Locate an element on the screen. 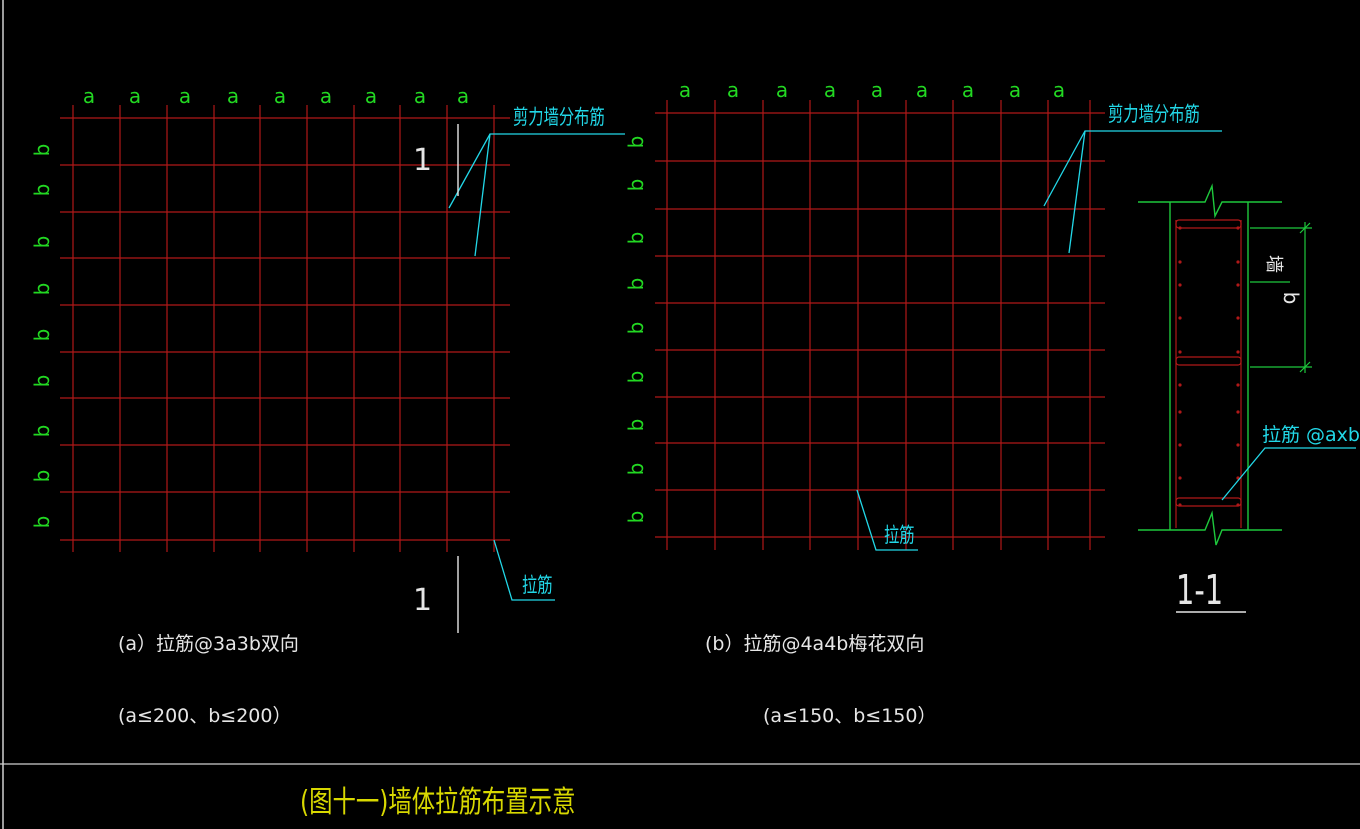 The width and height of the screenshot is (1360, 829). row-labels-a: b b b b b b b b b is located at coordinates (42, 336).